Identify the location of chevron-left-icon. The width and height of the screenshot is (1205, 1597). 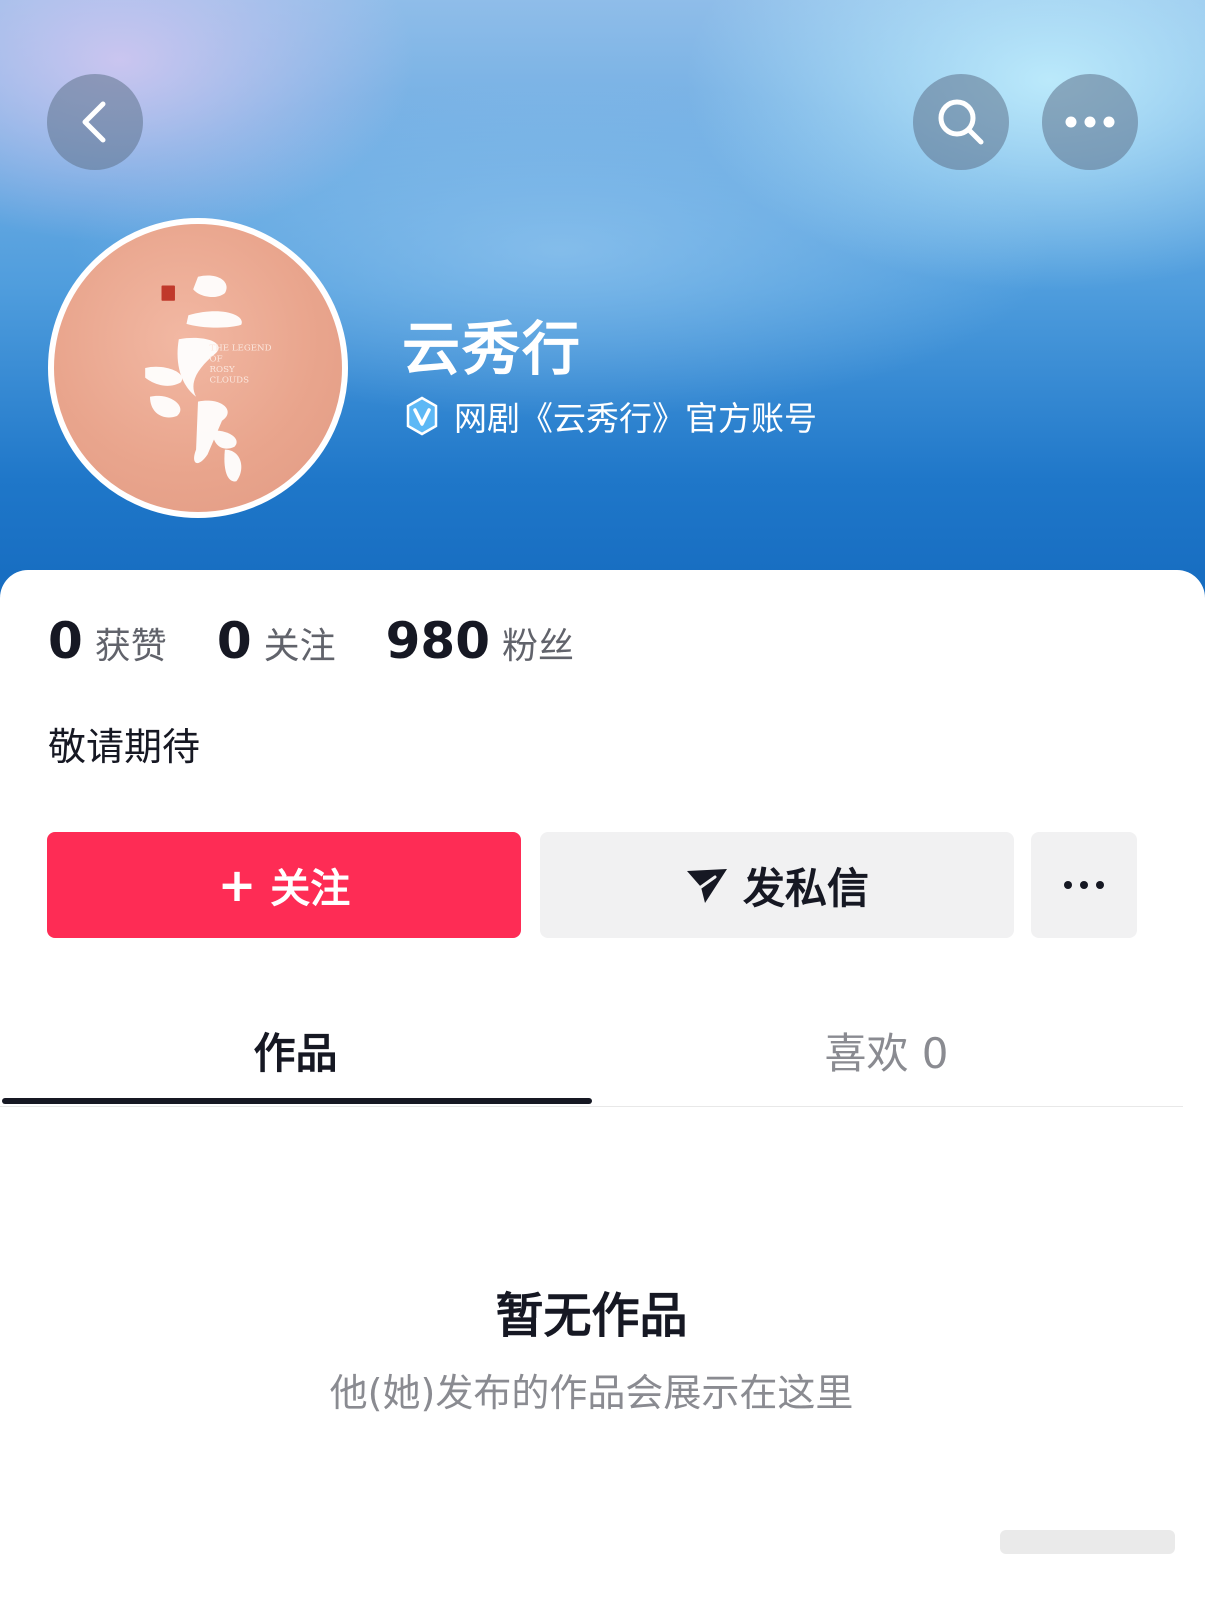
(94, 122).